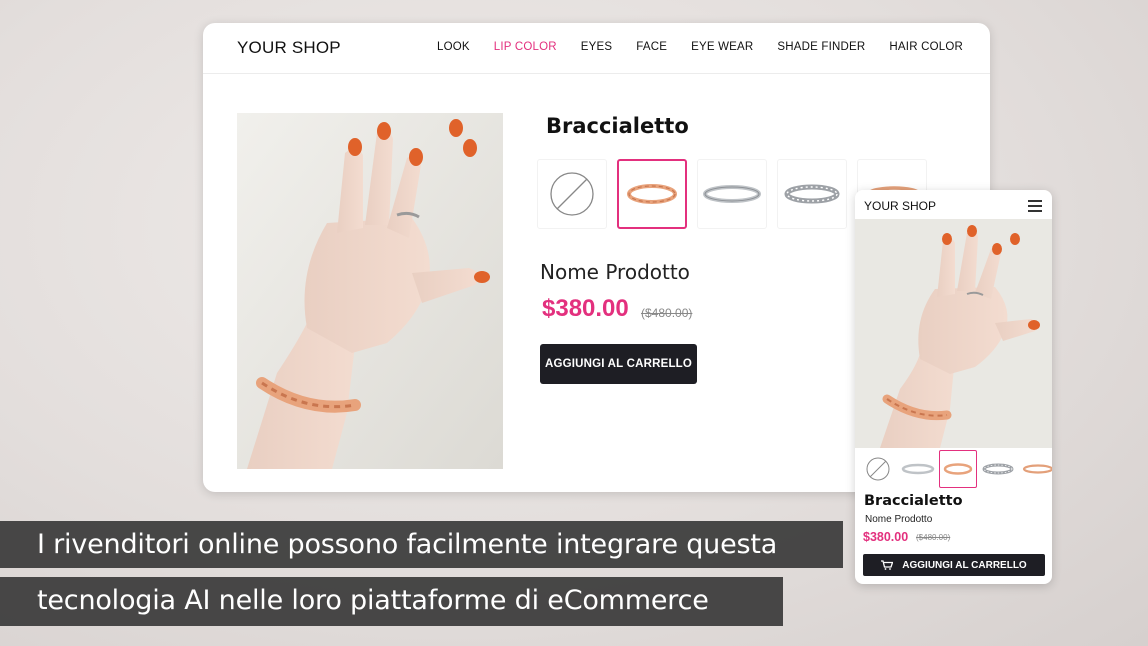 The width and height of the screenshot is (1148, 646). I want to click on mobile-category-title: Braccialetto, so click(913, 501).